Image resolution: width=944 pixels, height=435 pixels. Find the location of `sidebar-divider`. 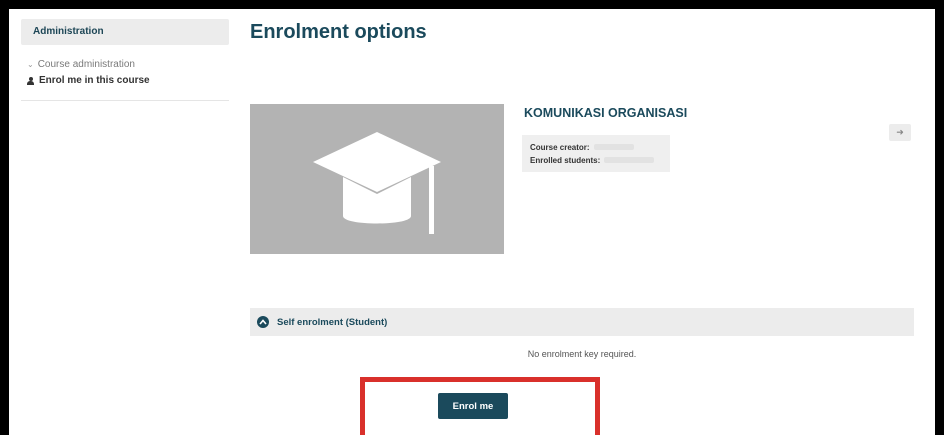

sidebar-divider is located at coordinates (125, 100).